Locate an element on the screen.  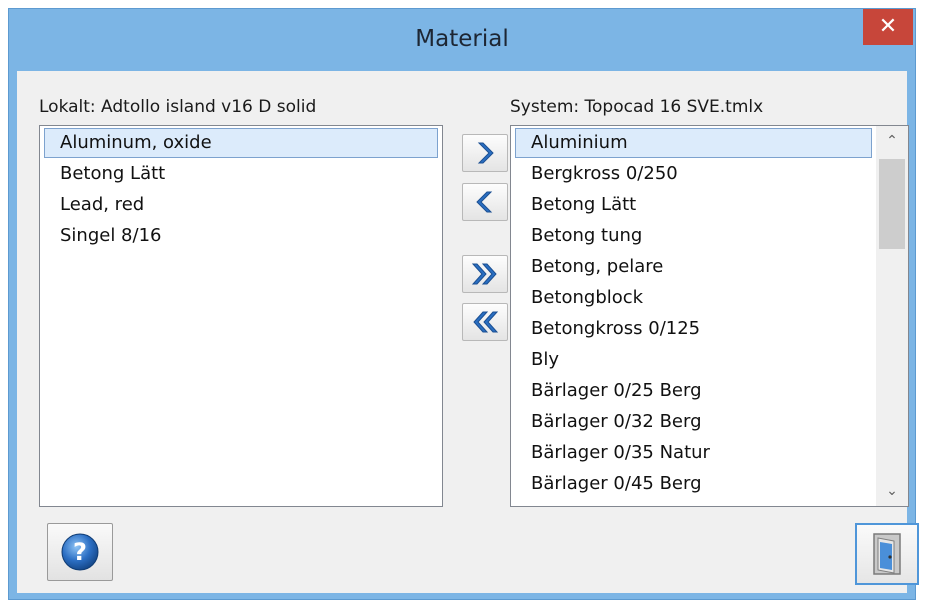
title-bar: Material ✕ is located at coordinates (462, 41).